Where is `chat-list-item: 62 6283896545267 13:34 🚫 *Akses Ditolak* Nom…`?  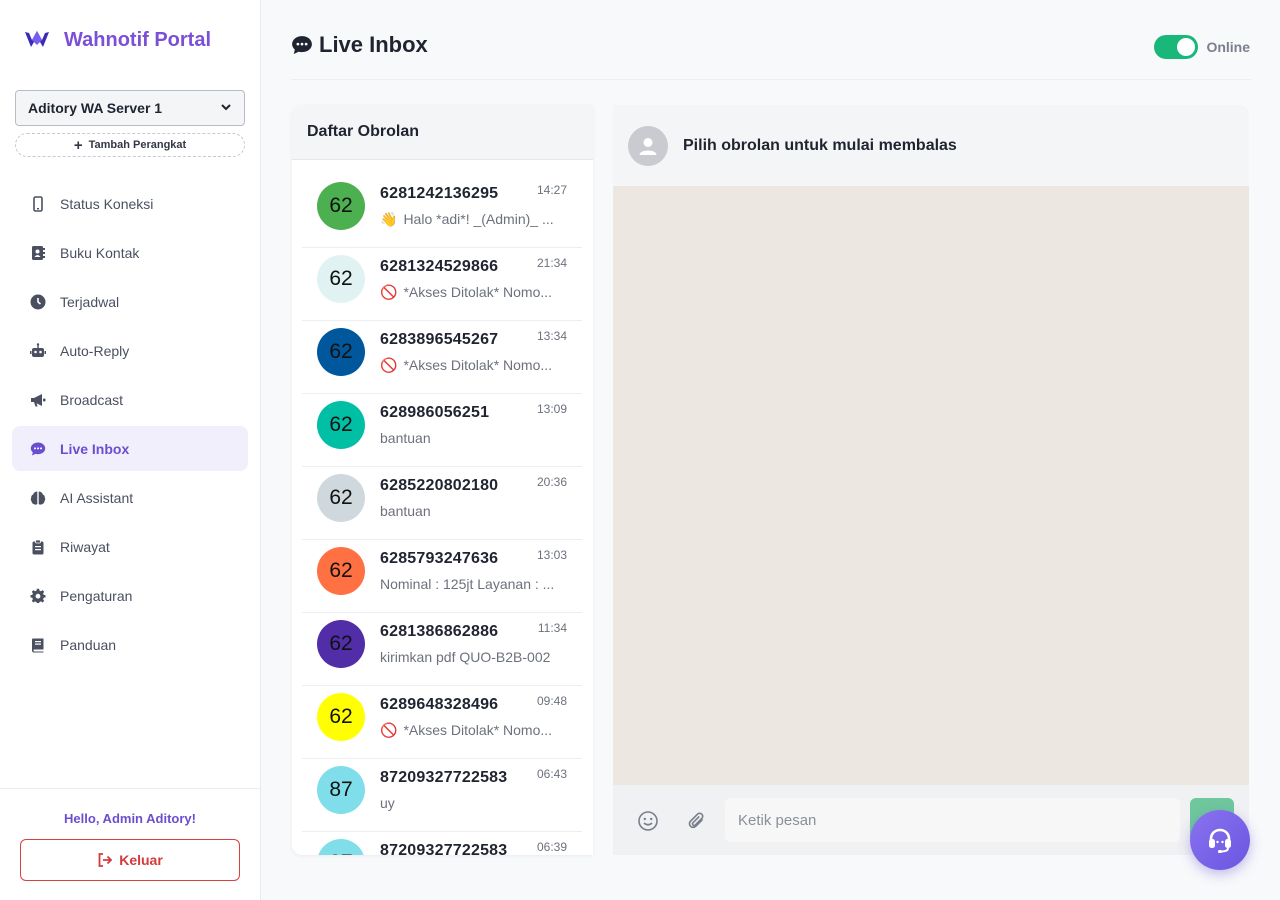 chat-list-item: 62 6283896545267 13:34 🚫 *Akses Ditolak* Nom… is located at coordinates (442, 357).